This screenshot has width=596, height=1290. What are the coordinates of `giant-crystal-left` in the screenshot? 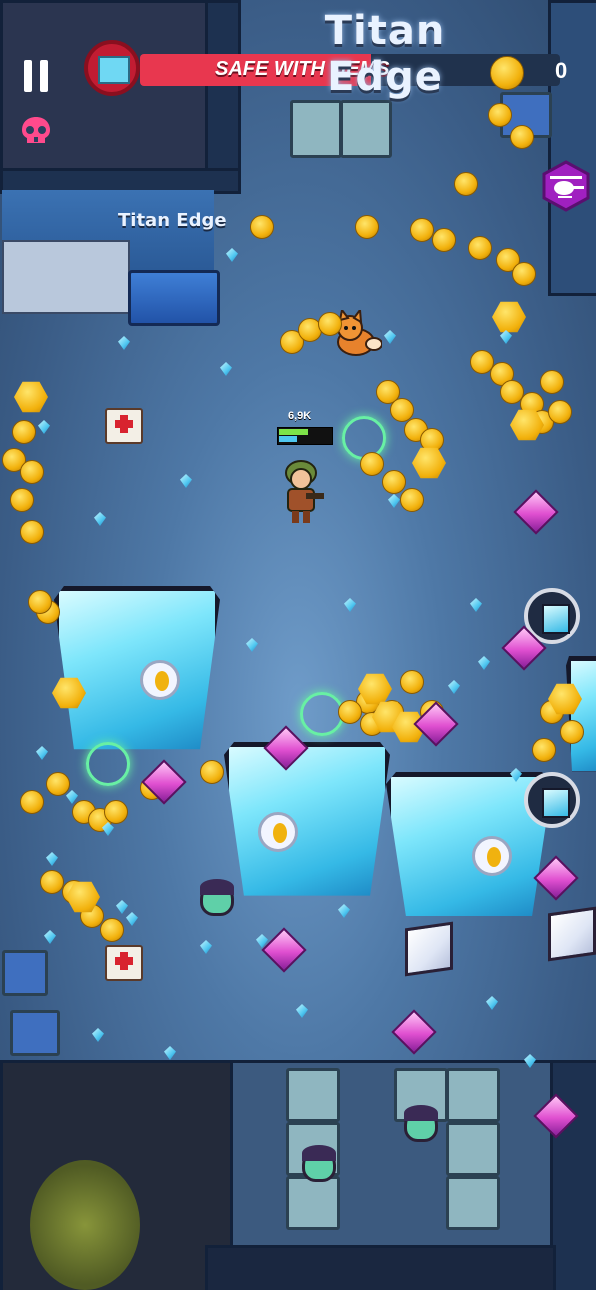 It's located at (137, 668).